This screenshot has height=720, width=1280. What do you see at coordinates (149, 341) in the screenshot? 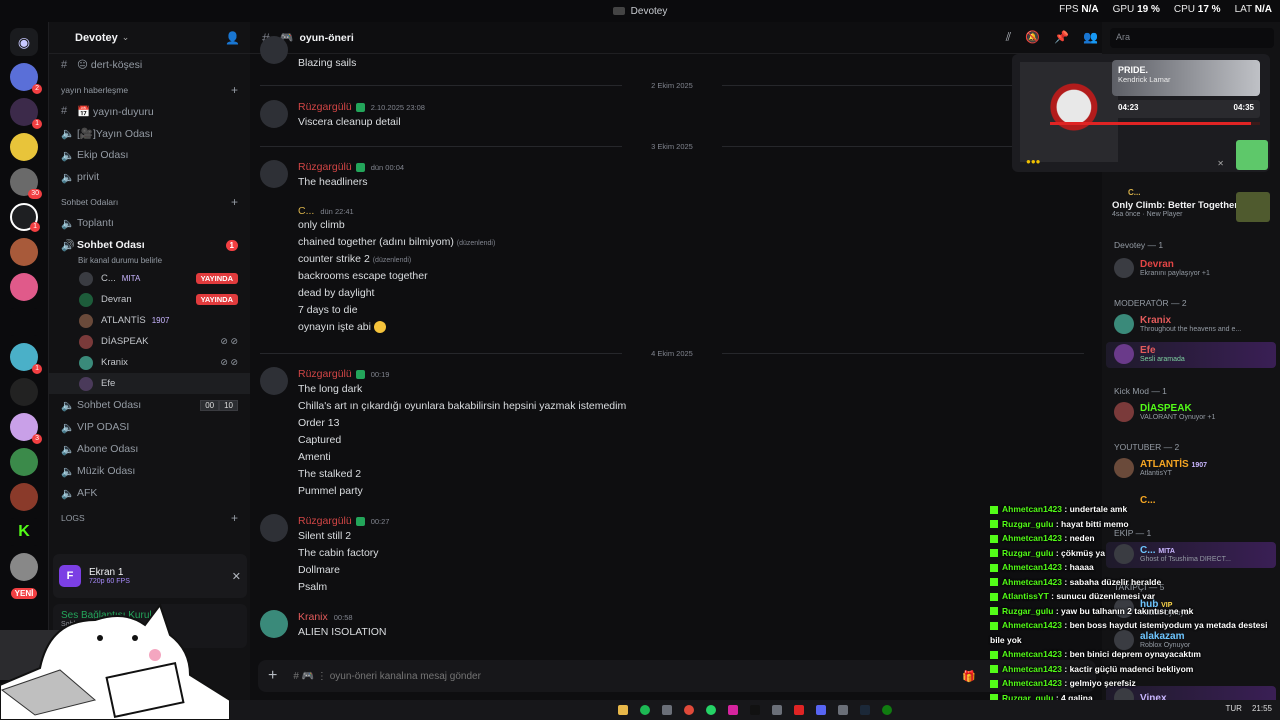
I see `voice-user: DİASPEAK ⊘ ⊘` at bounding box center [149, 341].